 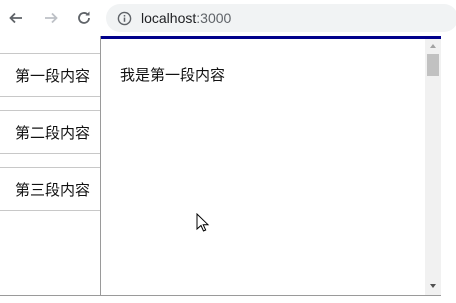 I want to click on nav-item-label: 第一段内容, so click(x=52, y=75).